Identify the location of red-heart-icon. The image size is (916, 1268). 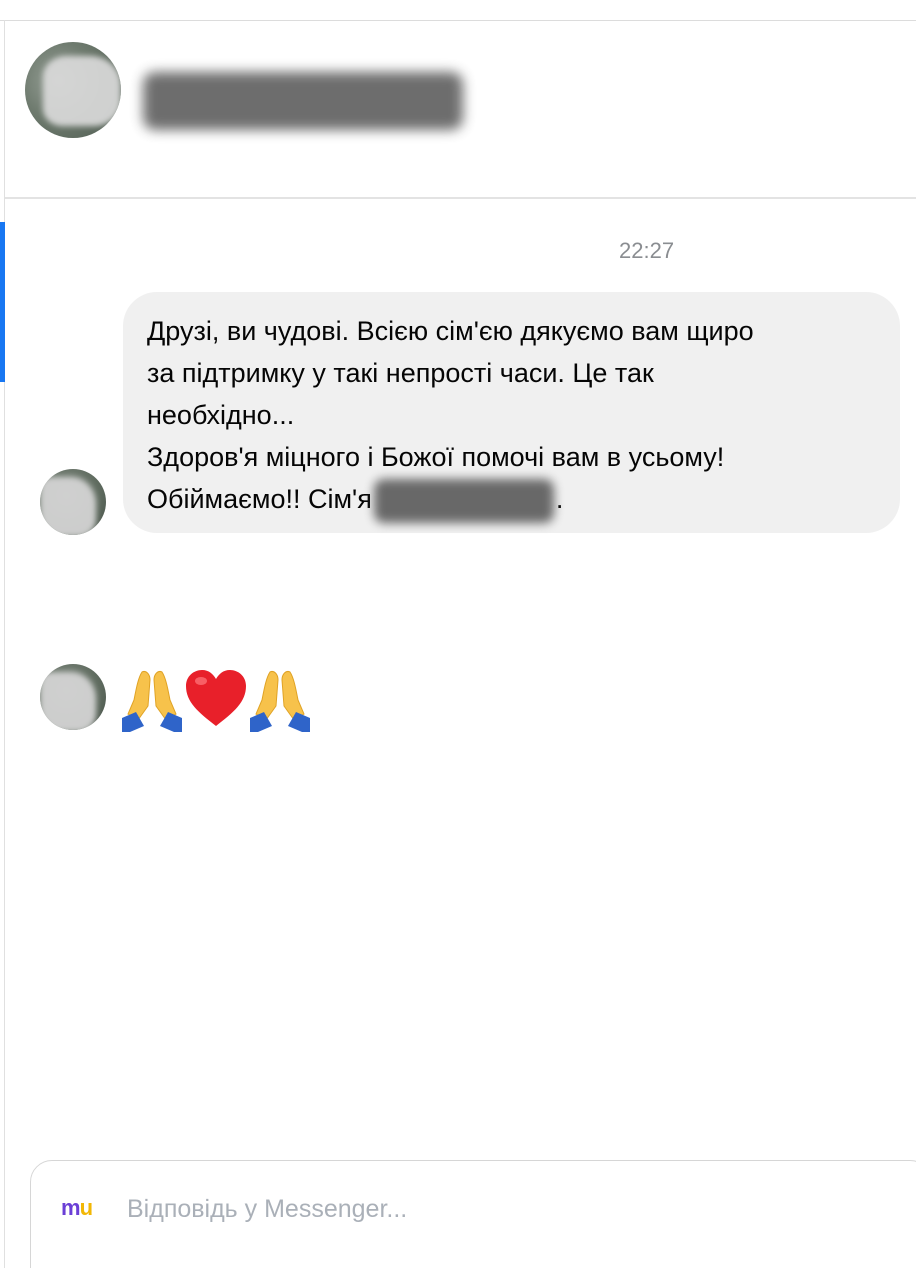
(216, 699).